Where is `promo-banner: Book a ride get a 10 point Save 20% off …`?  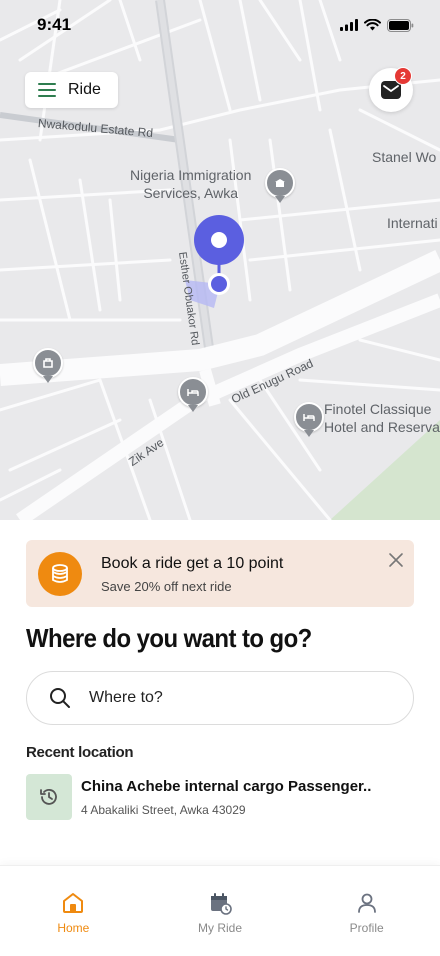 promo-banner: Book a ride get a 10 point Save 20% off … is located at coordinates (220, 573).